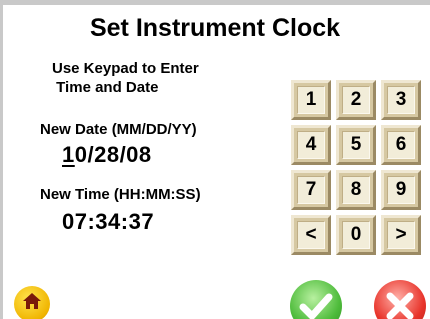 The image size is (430, 319). What do you see at coordinates (400, 305) in the screenshot?
I see `x-icon` at bounding box center [400, 305].